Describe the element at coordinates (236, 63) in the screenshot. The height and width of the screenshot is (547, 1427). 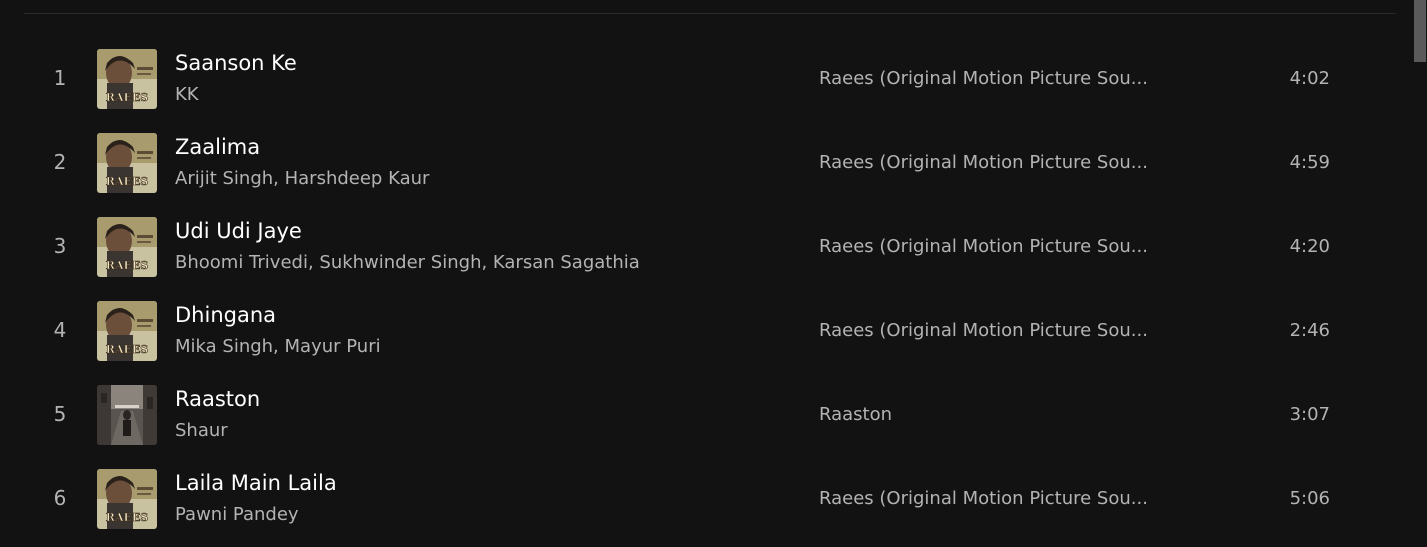
I see `track-title: Saanson Ke` at that location.